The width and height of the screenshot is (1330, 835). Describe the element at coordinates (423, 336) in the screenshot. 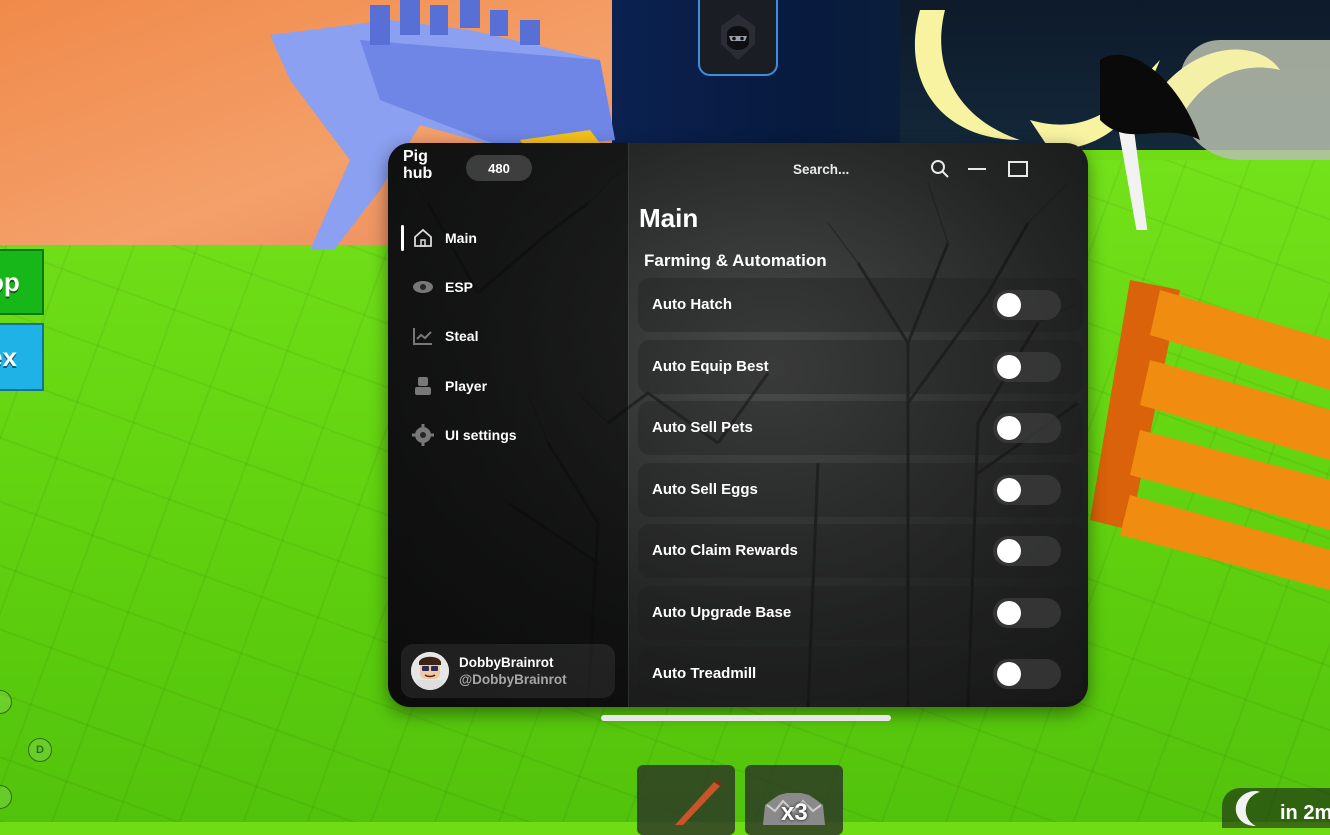

I see `chart-icon` at that location.